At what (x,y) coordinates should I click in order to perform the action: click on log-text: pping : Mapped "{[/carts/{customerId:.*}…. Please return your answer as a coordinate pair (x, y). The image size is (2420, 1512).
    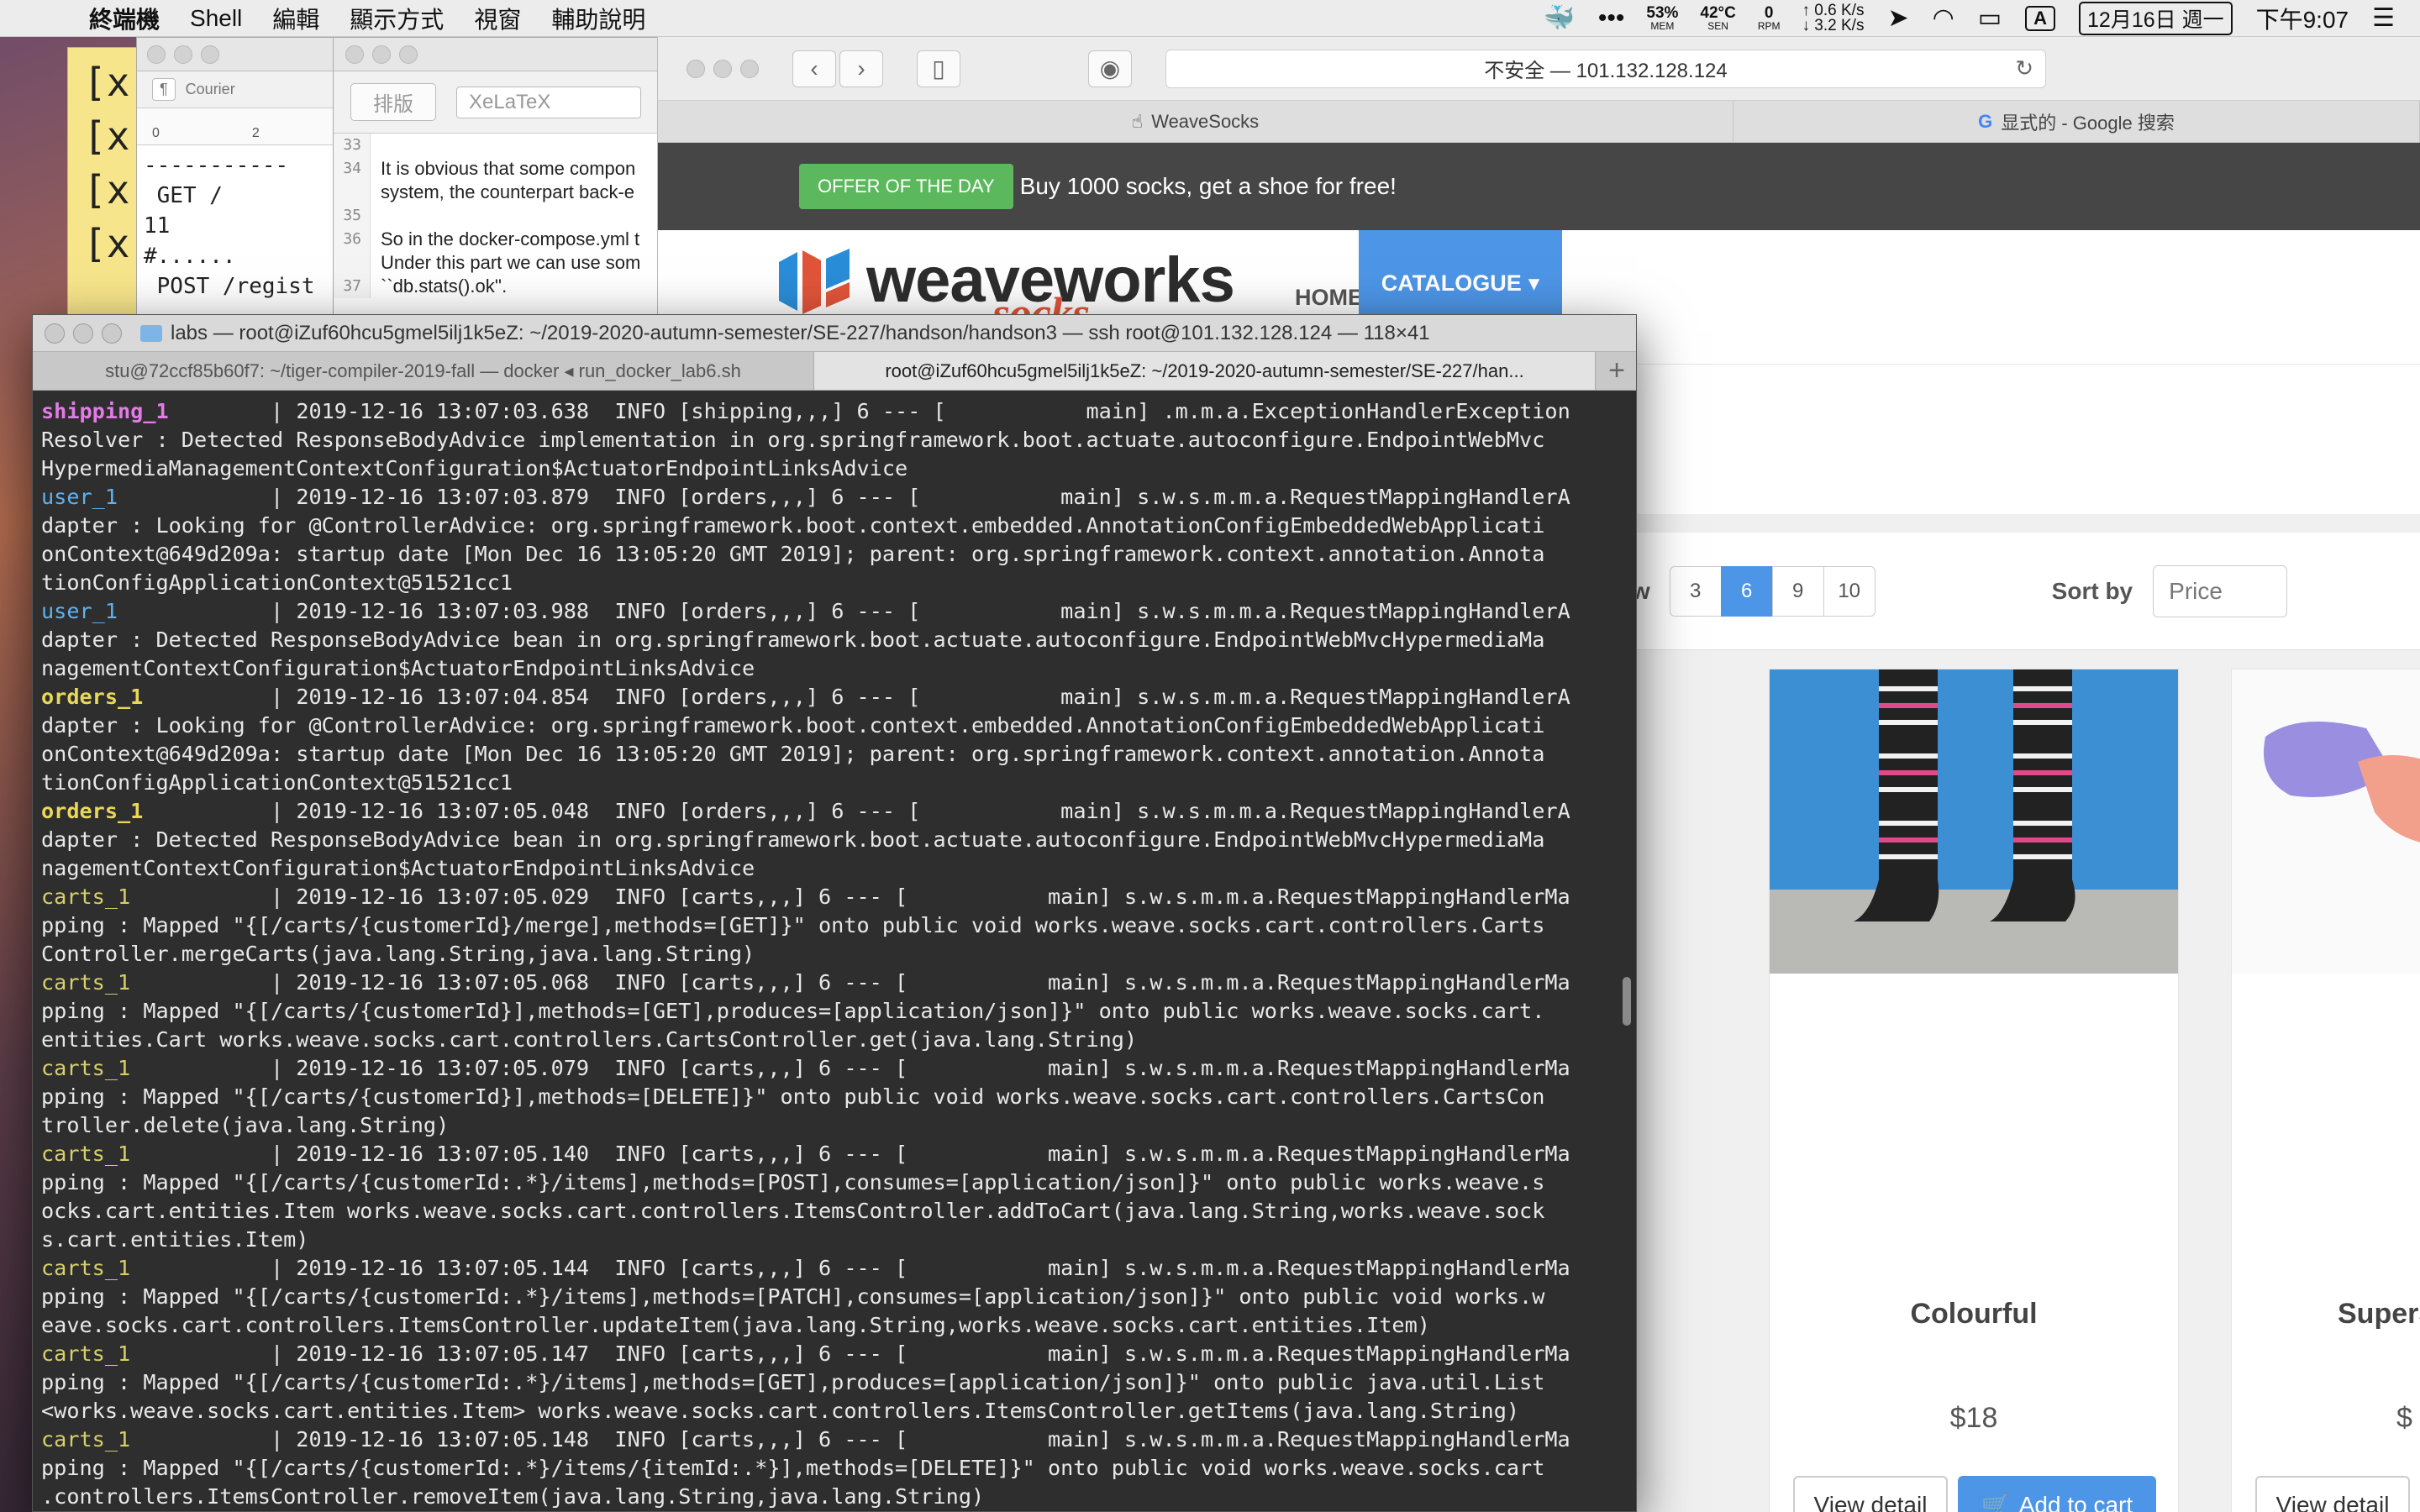
    Looking at the image, I should click on (793, 1296).